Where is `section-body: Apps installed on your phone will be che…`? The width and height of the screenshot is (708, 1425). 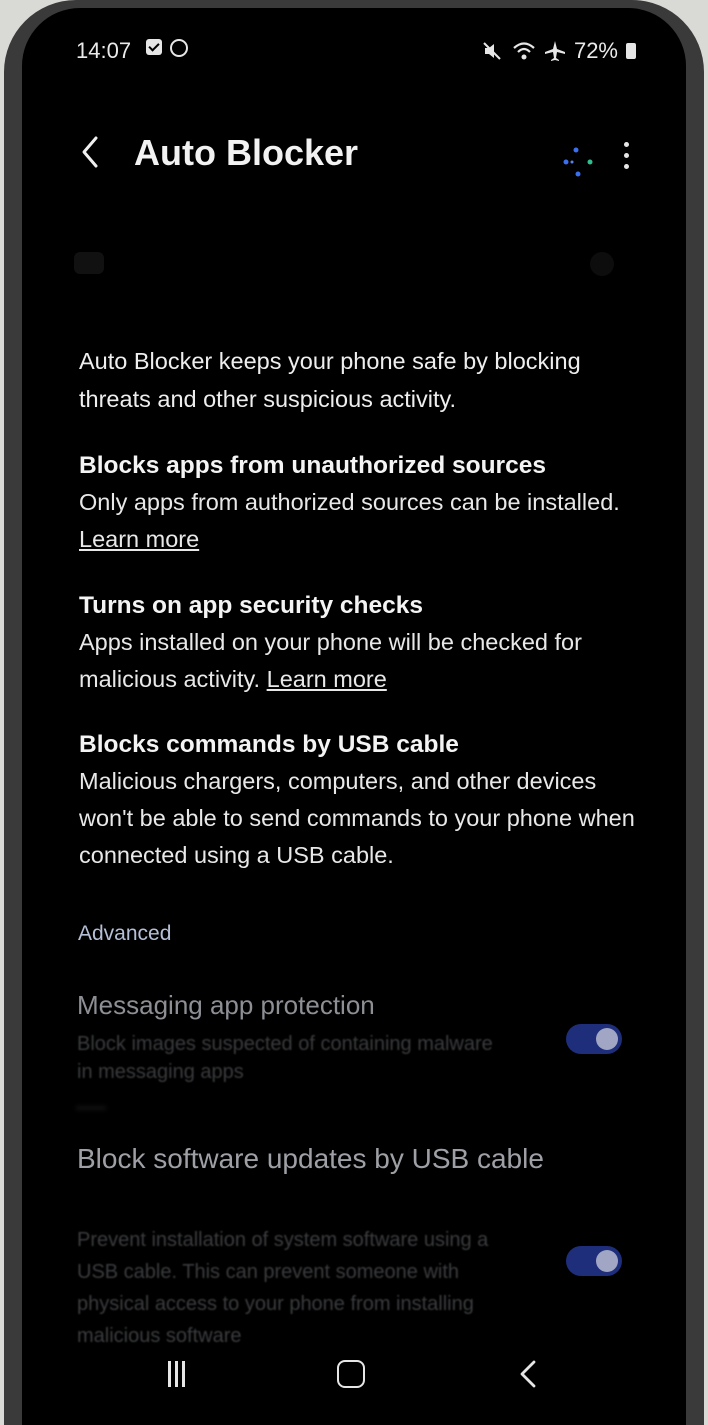
section-body: Apps installed on your phone will be che… is located at coordinates (366, 661).